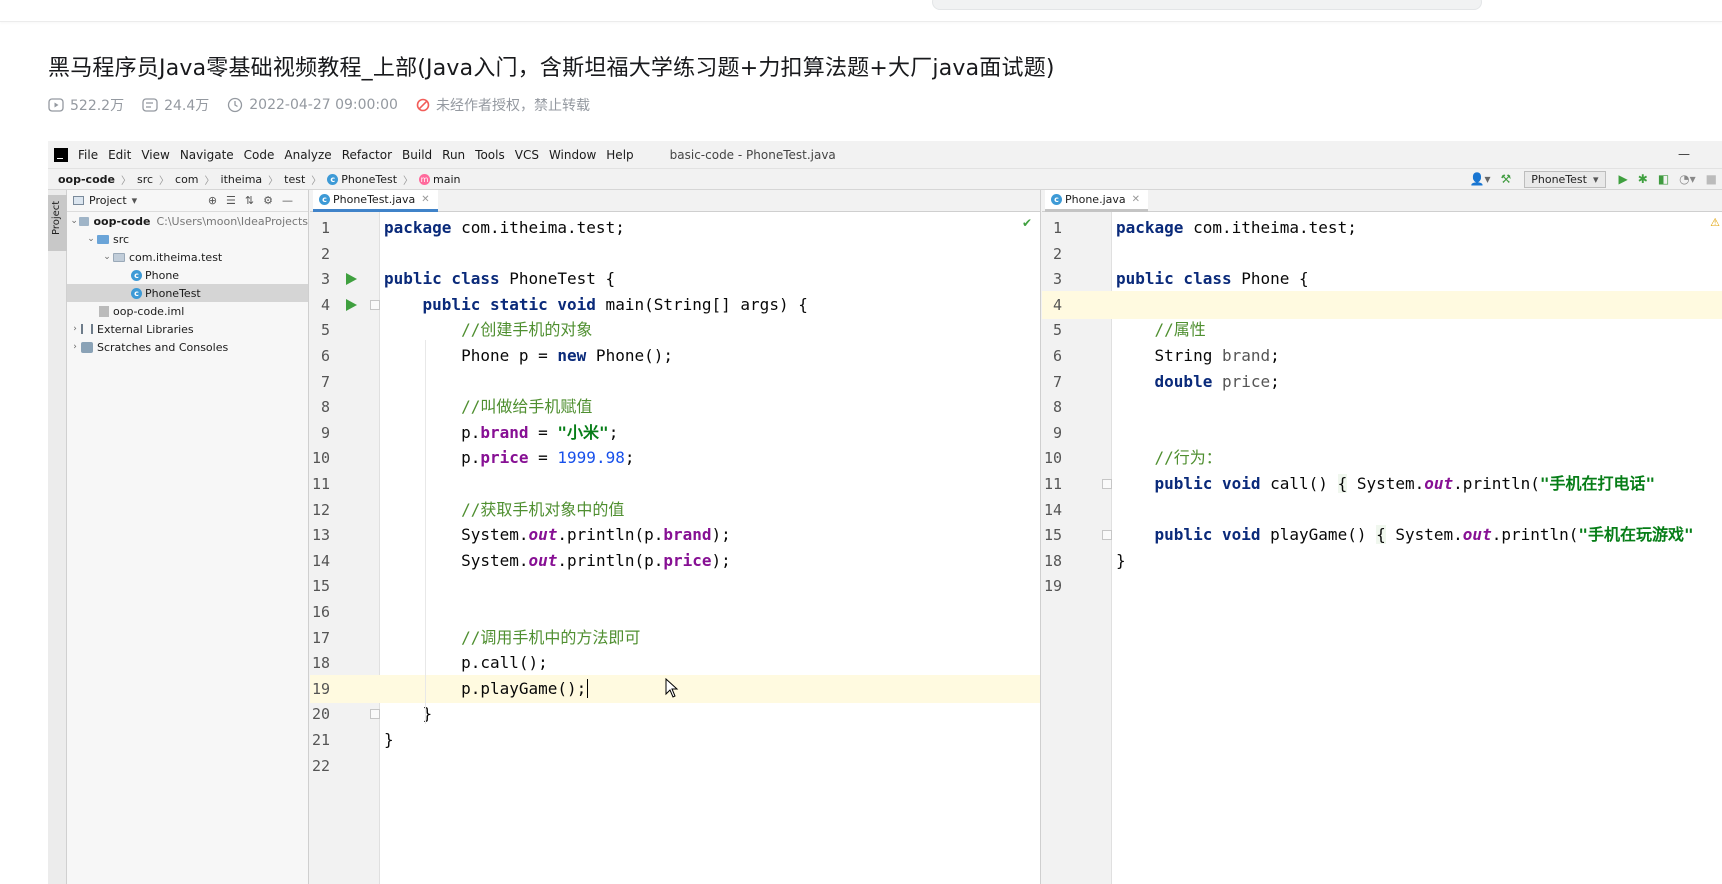 This screenshot has height=884, width=1722. What do you see at coordinates (1382, 433) in the screenshot?
I see `code-line: 9` at bounding box center [1382, 433].